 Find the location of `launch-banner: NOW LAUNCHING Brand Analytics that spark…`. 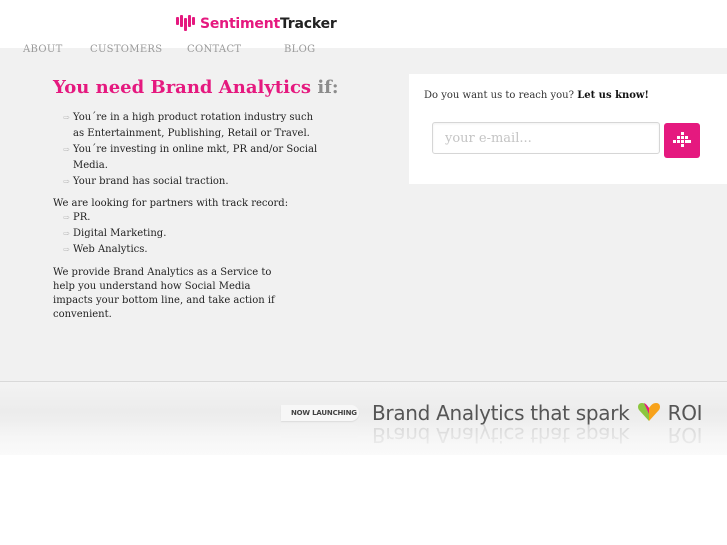

launch-banner: NOW LAUNCHING Brand Analytics that spark… is located at coordinates (363, 418).